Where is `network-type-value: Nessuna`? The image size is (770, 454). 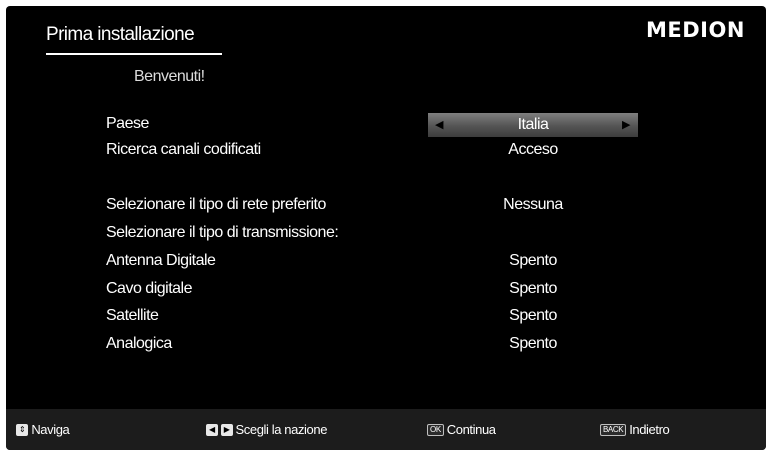
network-type-value: Nessuna is located at coordinates (533, 204).